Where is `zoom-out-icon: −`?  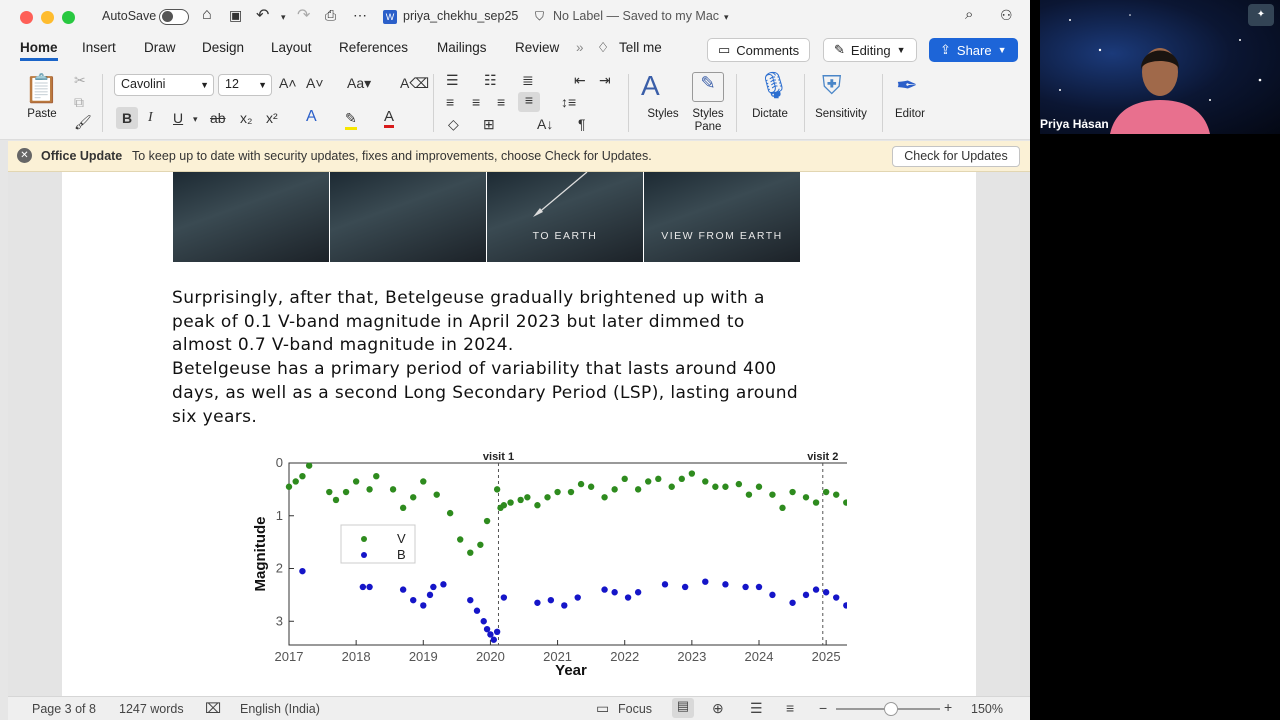
zoom-out-icon: − is located at coordinates (823, 708).